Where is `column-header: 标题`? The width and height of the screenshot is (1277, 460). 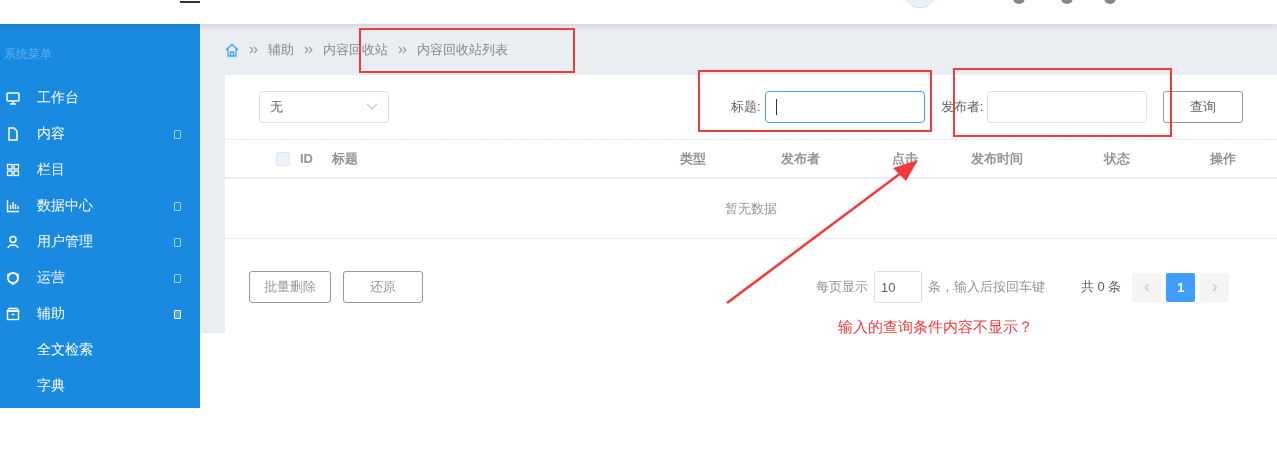
column-header: 标题 is located at coordinates (345, 158).